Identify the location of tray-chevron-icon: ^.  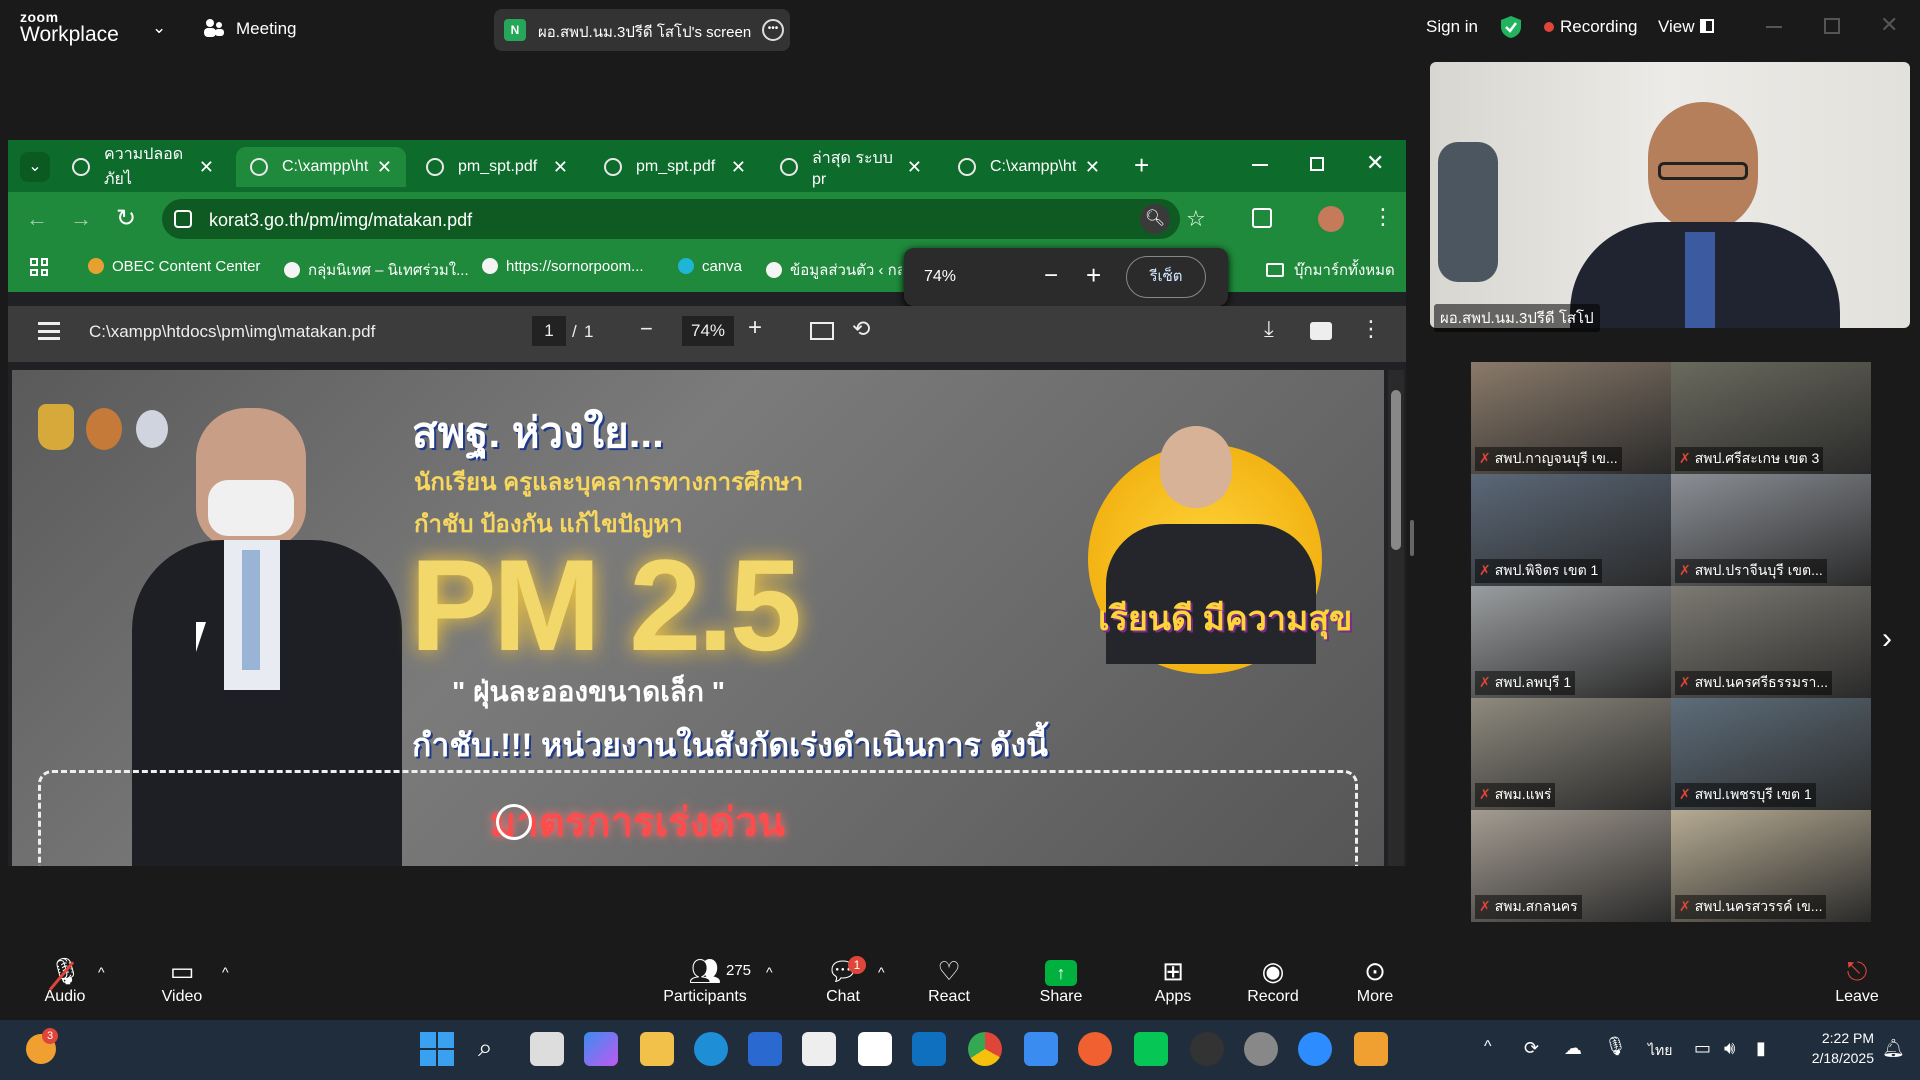
(1488, 1047).